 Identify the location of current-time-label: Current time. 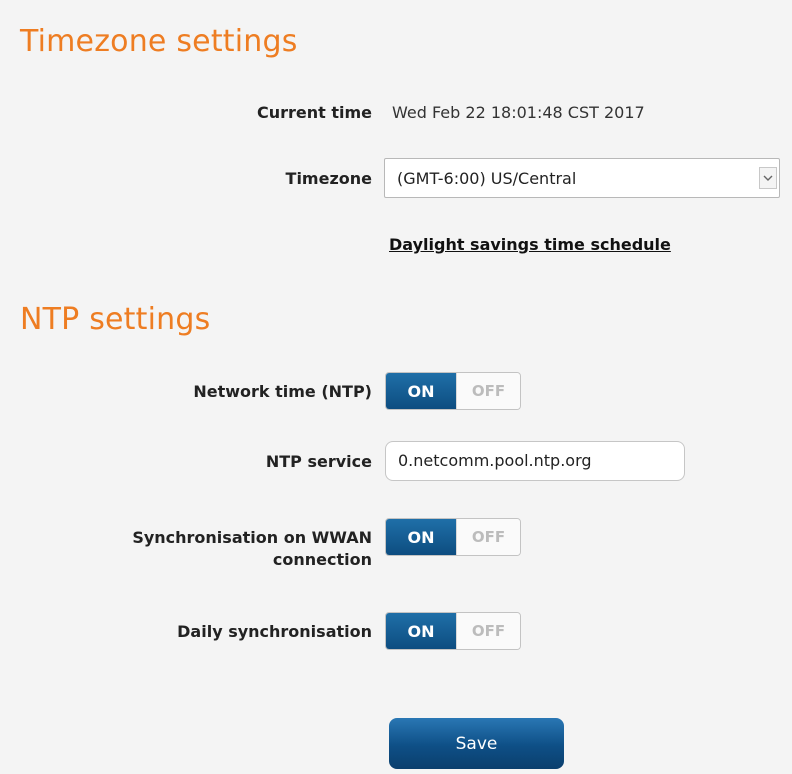
(314, 112).